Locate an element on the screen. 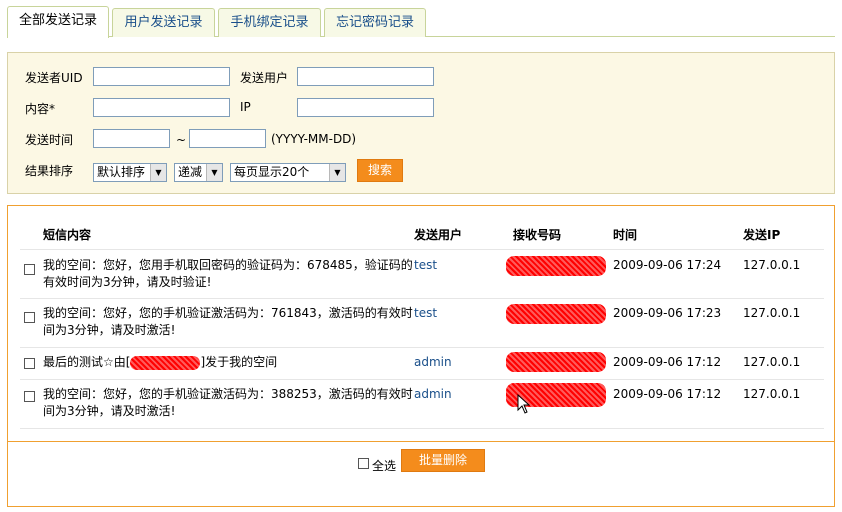 The height and width of the screenshot is (512, 842). ip-input is located at coordinates (365, 107).